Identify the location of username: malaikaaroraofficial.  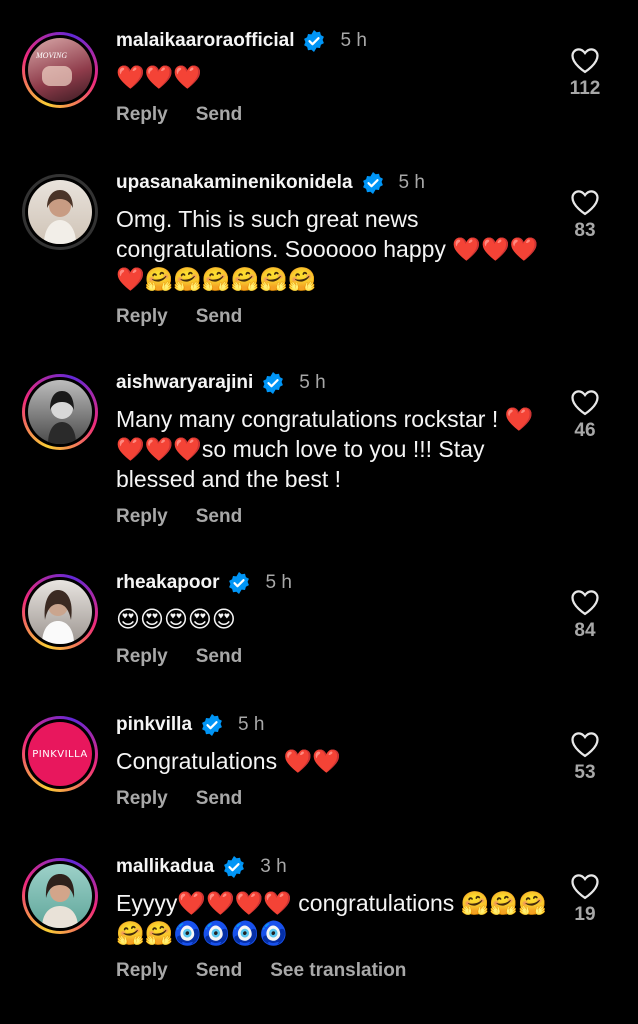
(205, 41).